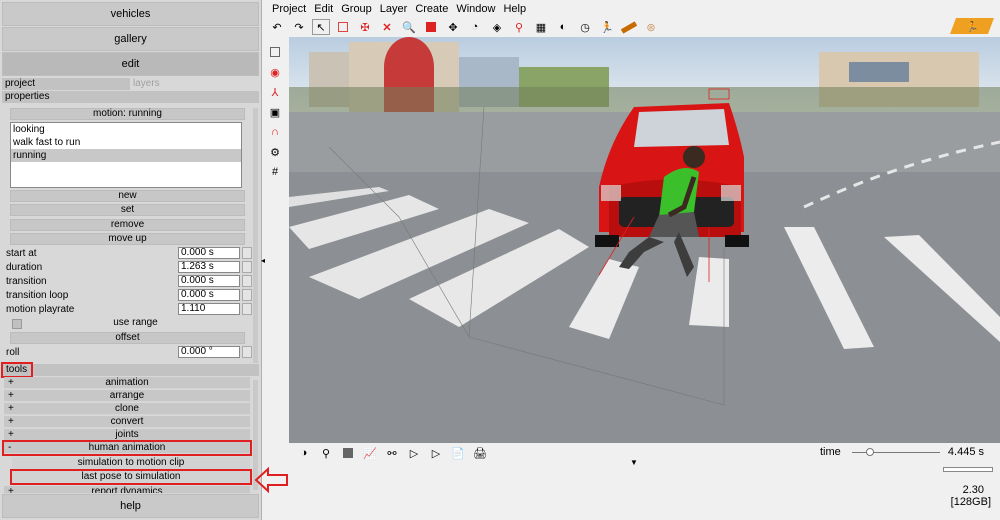  Describe the element at coordinates (40, 309) in the screenshot. I see `field-label: motion playrate` at that location.